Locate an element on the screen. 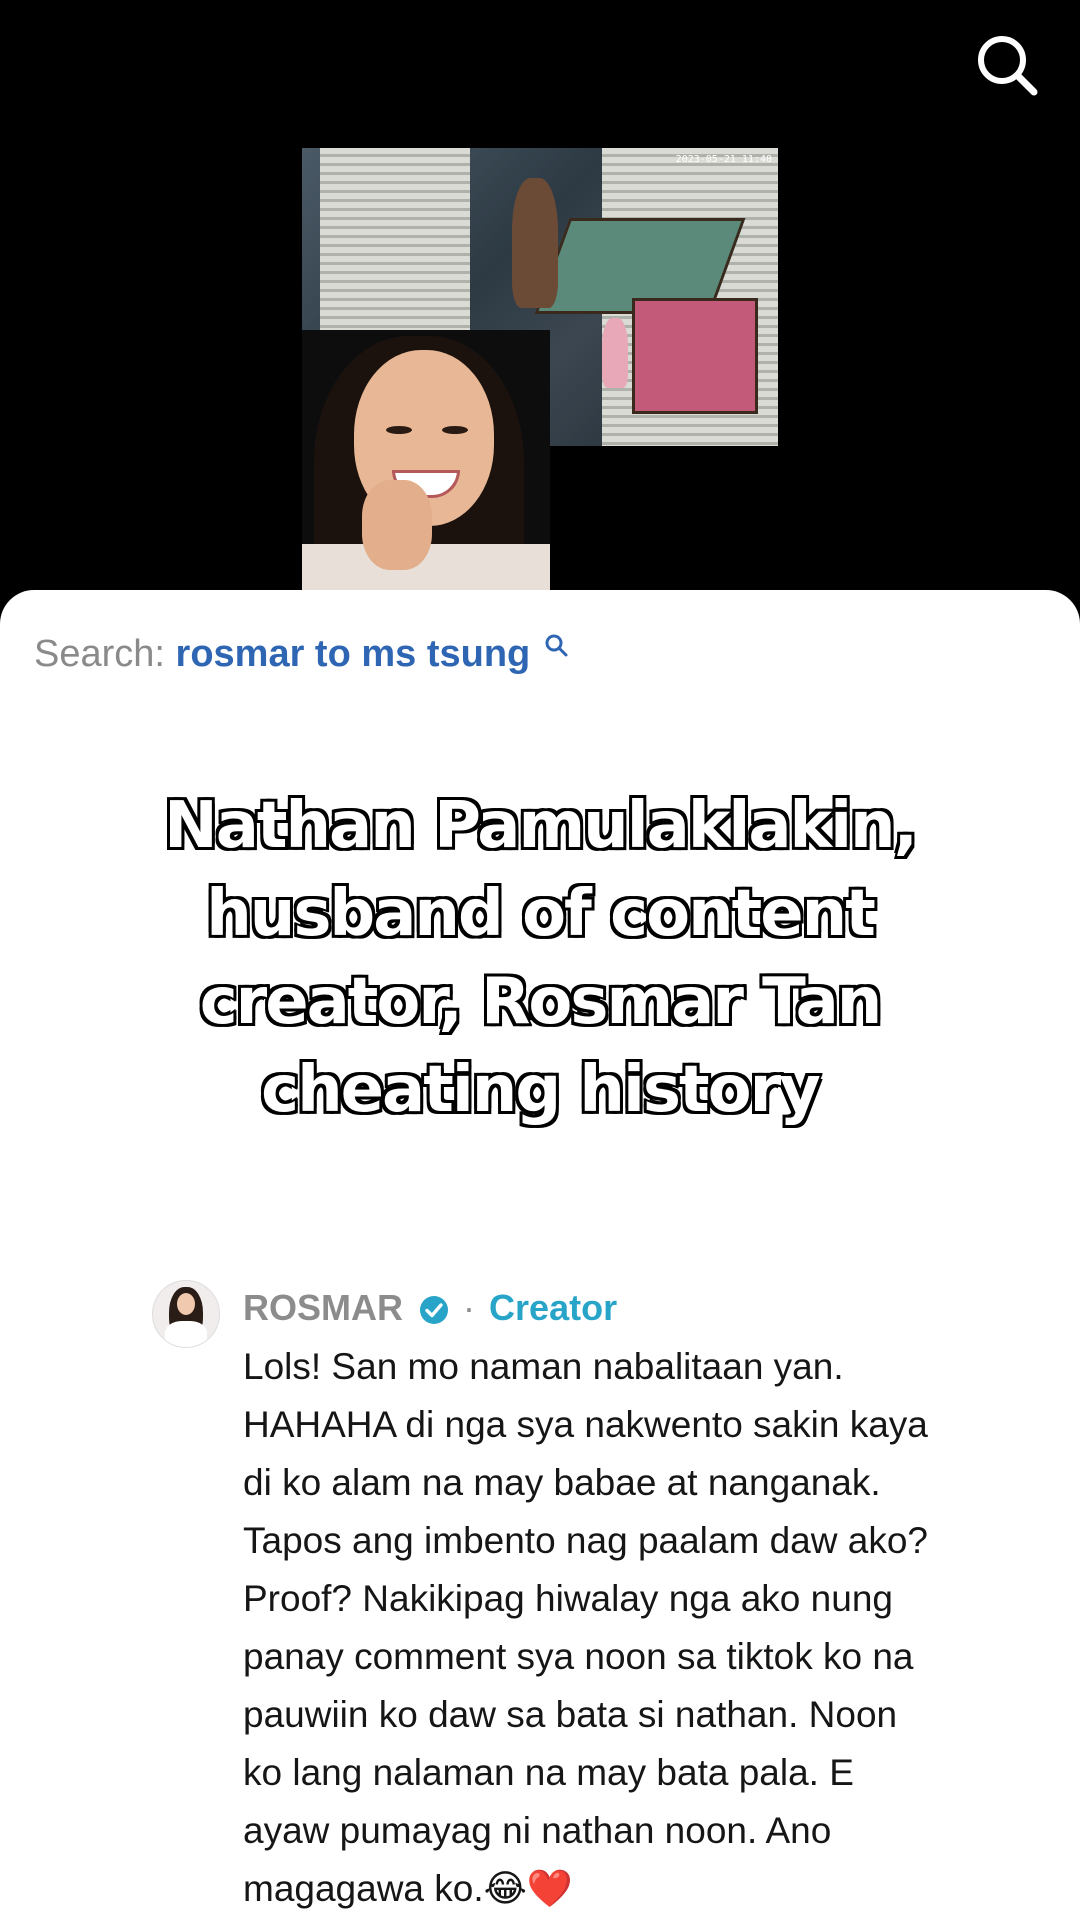  caption-line: cheating history is located at coordinates (541, 1090).